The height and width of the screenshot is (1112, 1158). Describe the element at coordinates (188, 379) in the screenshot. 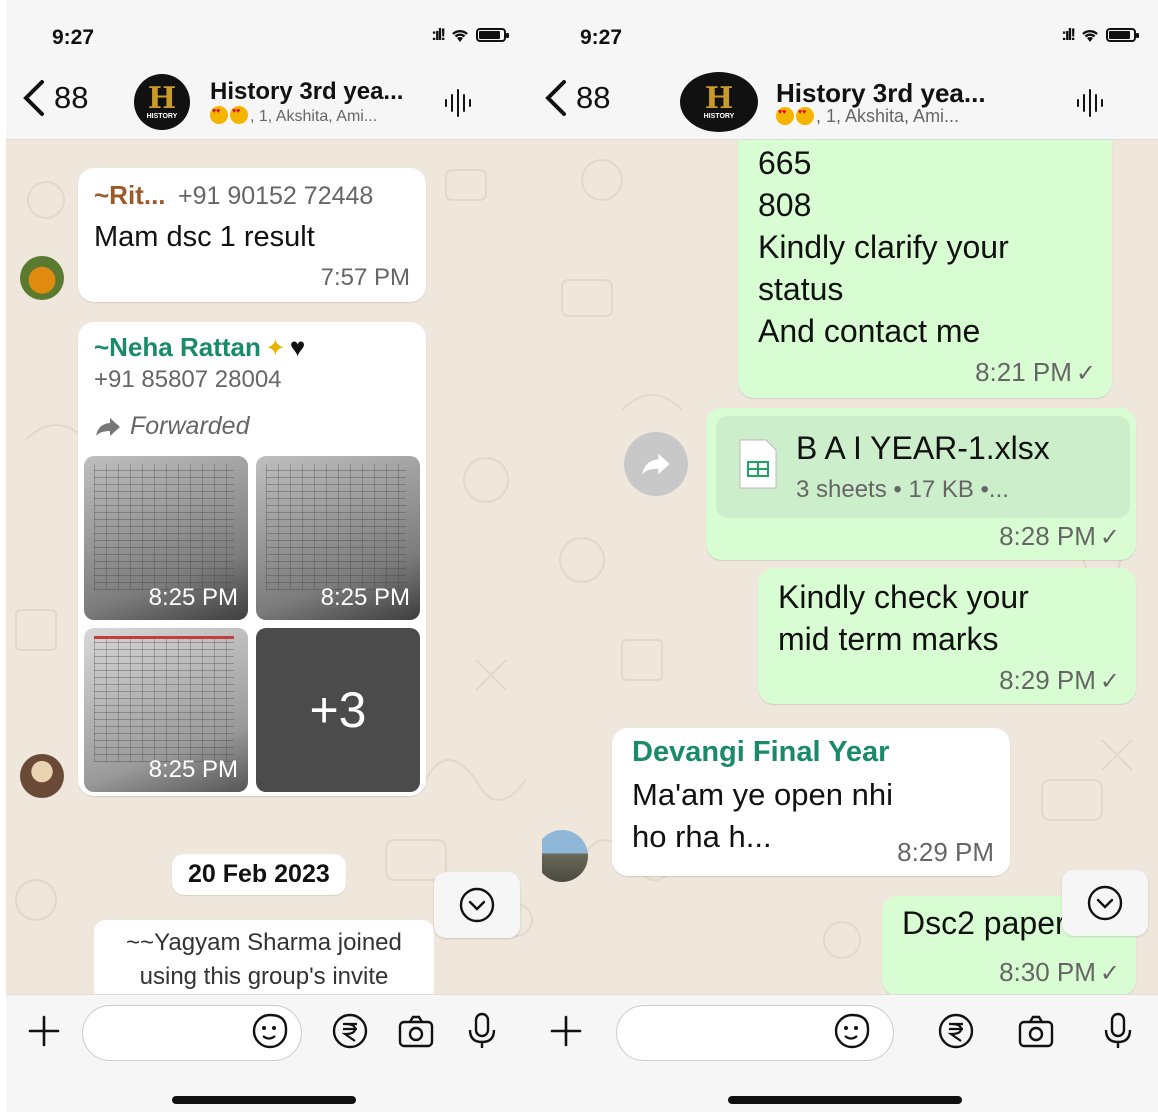

I see `sender-phone: +91 85807 28004` at that location.